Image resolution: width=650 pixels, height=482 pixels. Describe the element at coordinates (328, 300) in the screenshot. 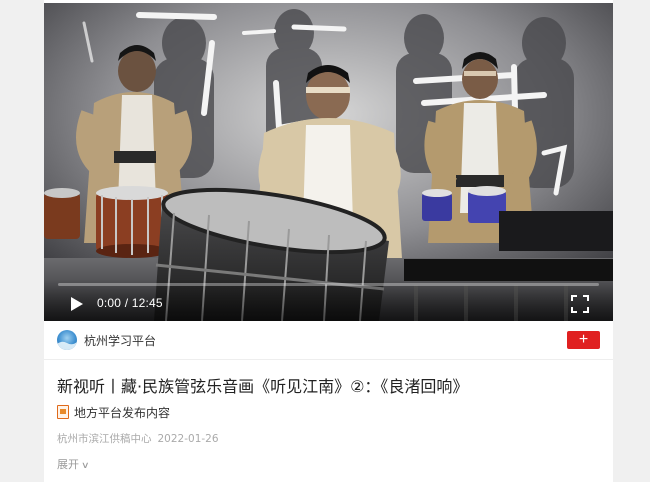

I see `video-controls: 0:00 / 12:45` at that location.